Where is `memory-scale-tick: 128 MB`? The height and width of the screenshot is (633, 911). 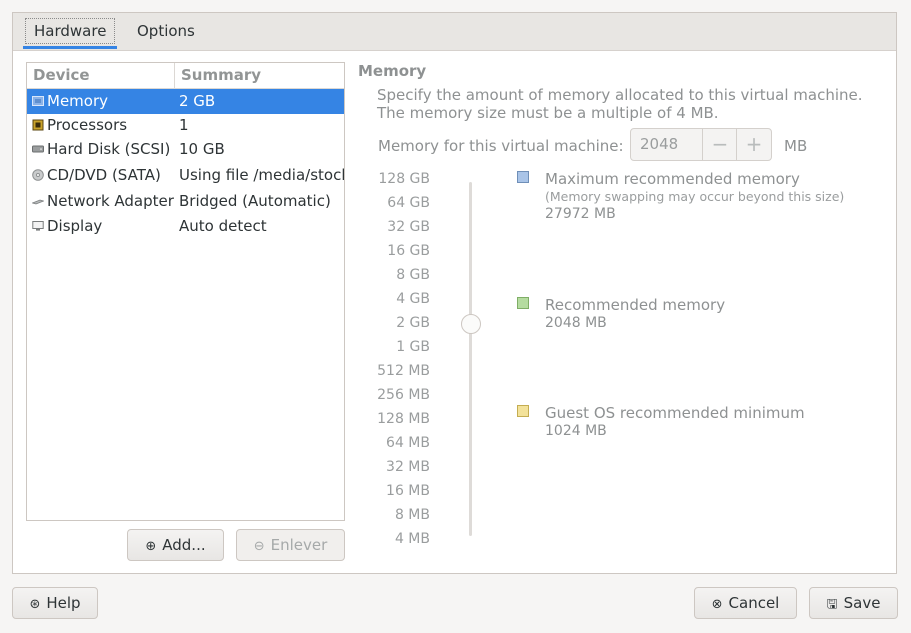
memory-scale-tick: 128 MB is located at coordinates (403, 419).